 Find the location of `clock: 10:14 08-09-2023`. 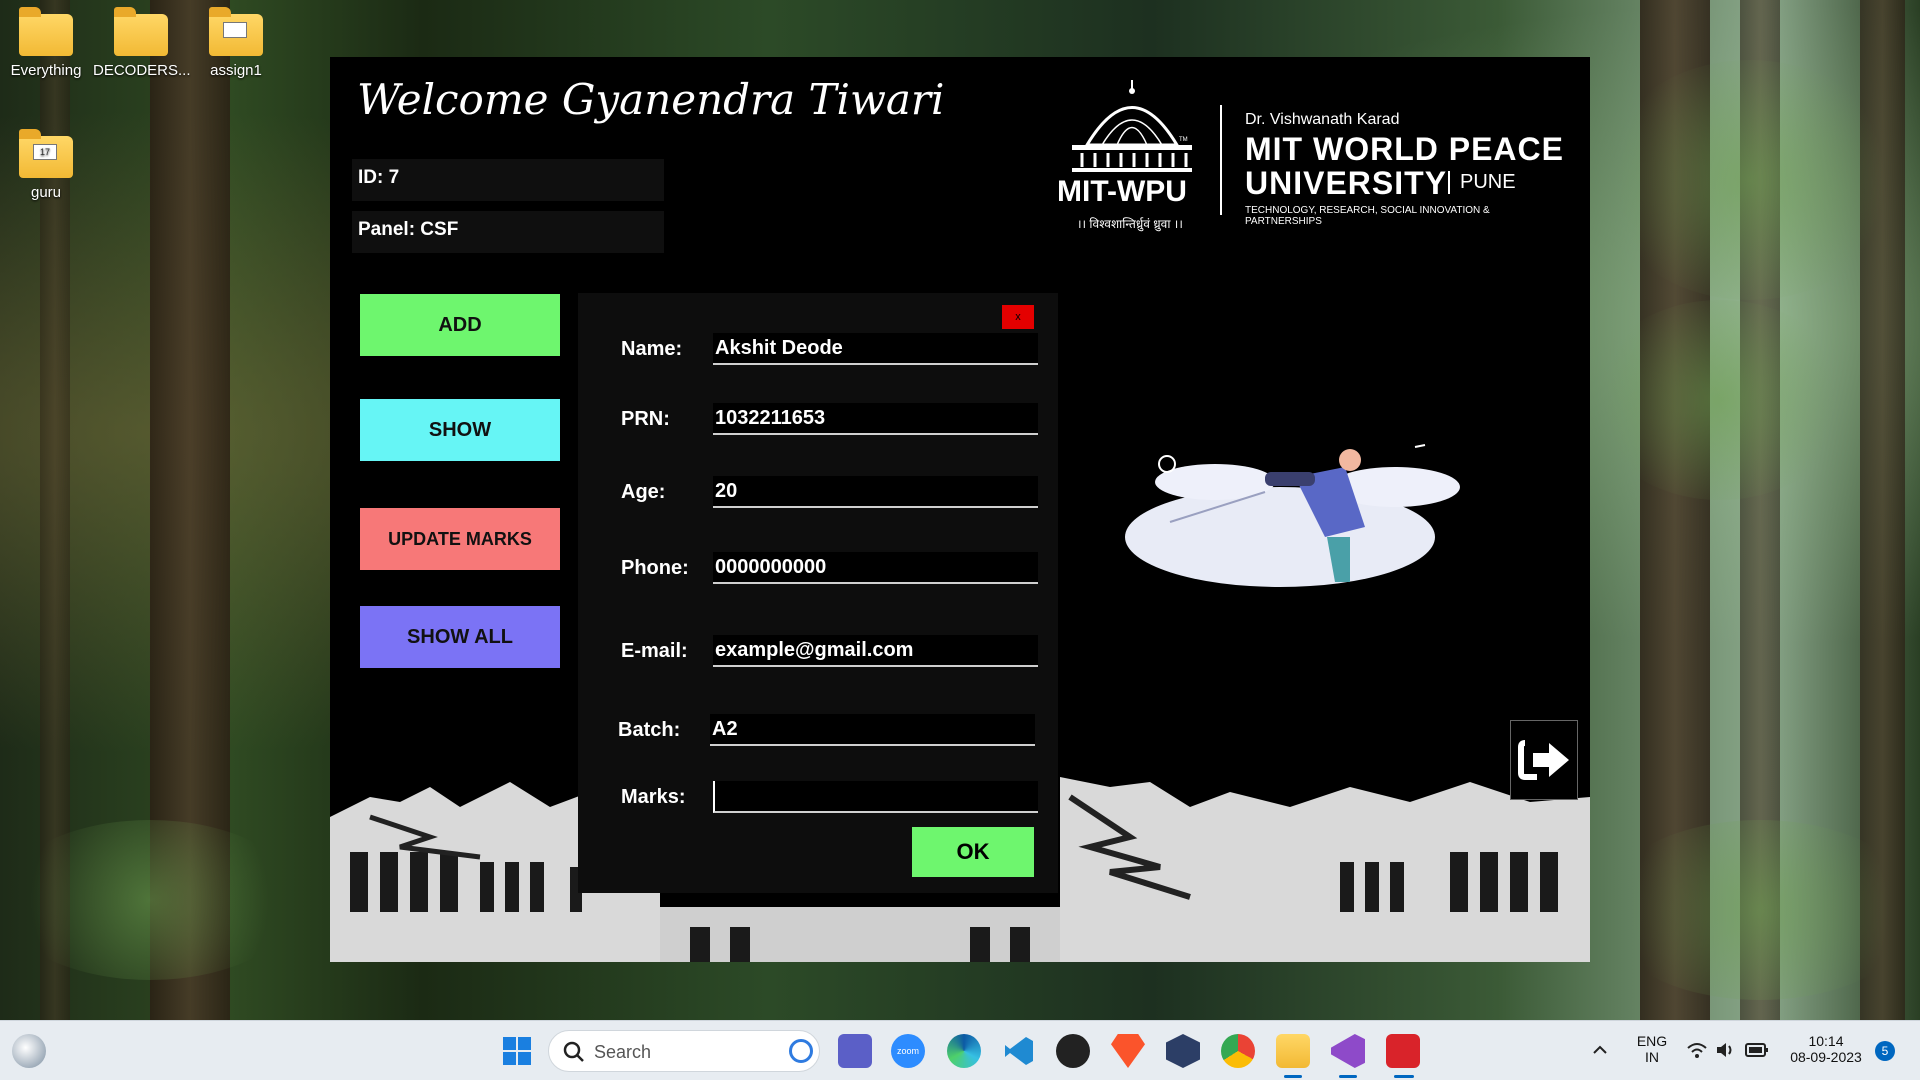

clock: 10:14 08-09-2023 is located at coordinates (1826, 1049).